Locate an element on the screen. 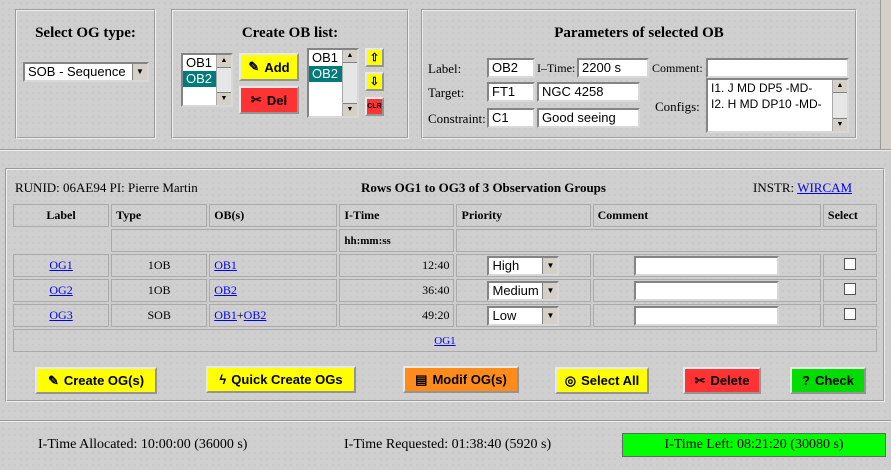  move-down-button: ⇩ is located at coordinates (374, 81).